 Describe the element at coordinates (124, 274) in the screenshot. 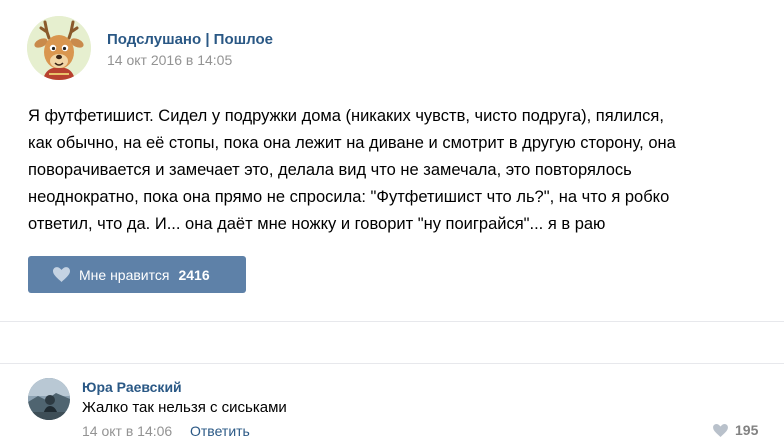

I see `like-button-label: Мне нравится` at that location.